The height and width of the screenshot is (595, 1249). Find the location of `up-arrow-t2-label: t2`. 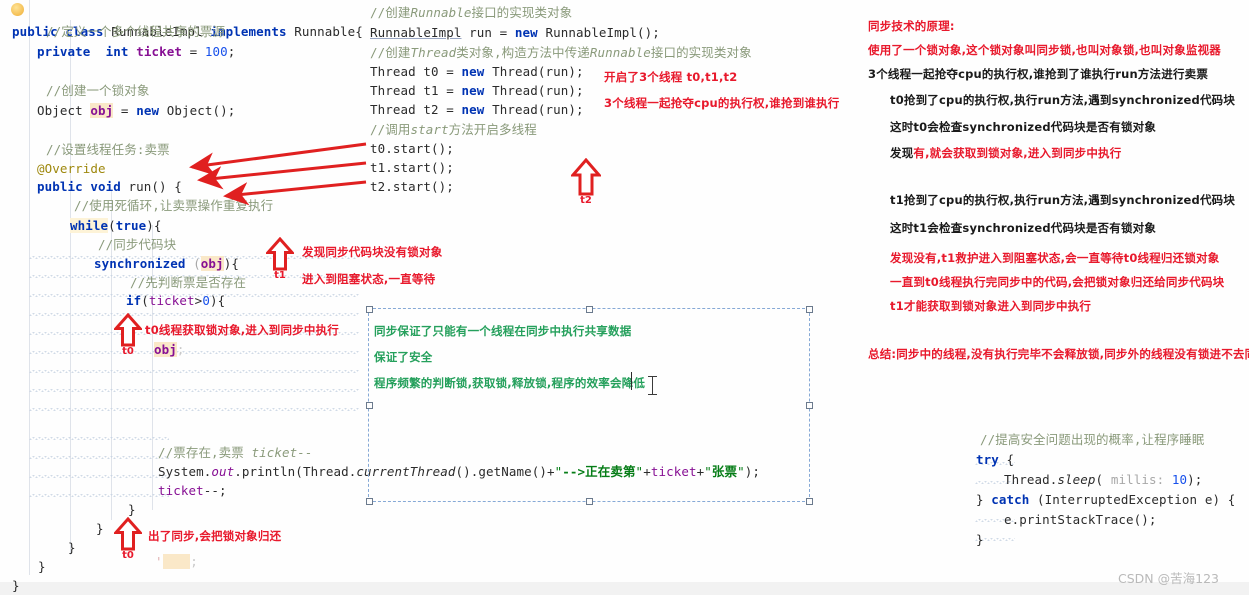

up-arrow-t2-label: t2 is located at coordinates (586, 200).